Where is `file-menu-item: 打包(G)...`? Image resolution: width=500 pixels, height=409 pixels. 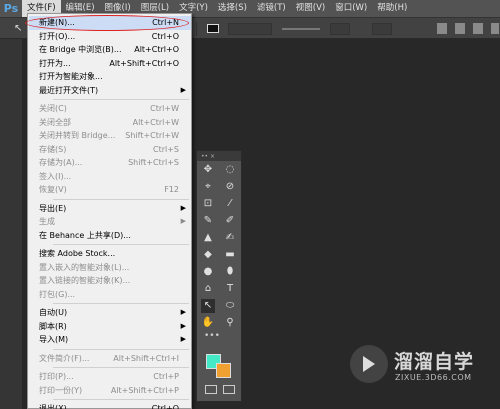 file-menu-item: 打包(G)... is located at coordinates (110, 295).